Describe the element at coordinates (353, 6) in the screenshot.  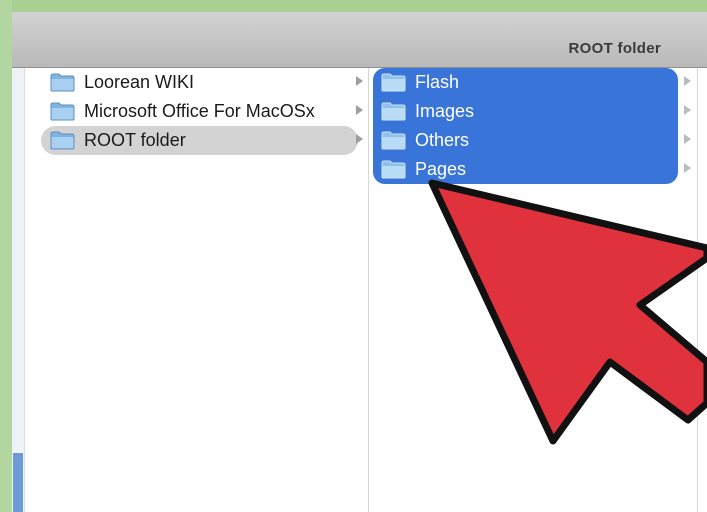
I see `window-edge-top` at that location.